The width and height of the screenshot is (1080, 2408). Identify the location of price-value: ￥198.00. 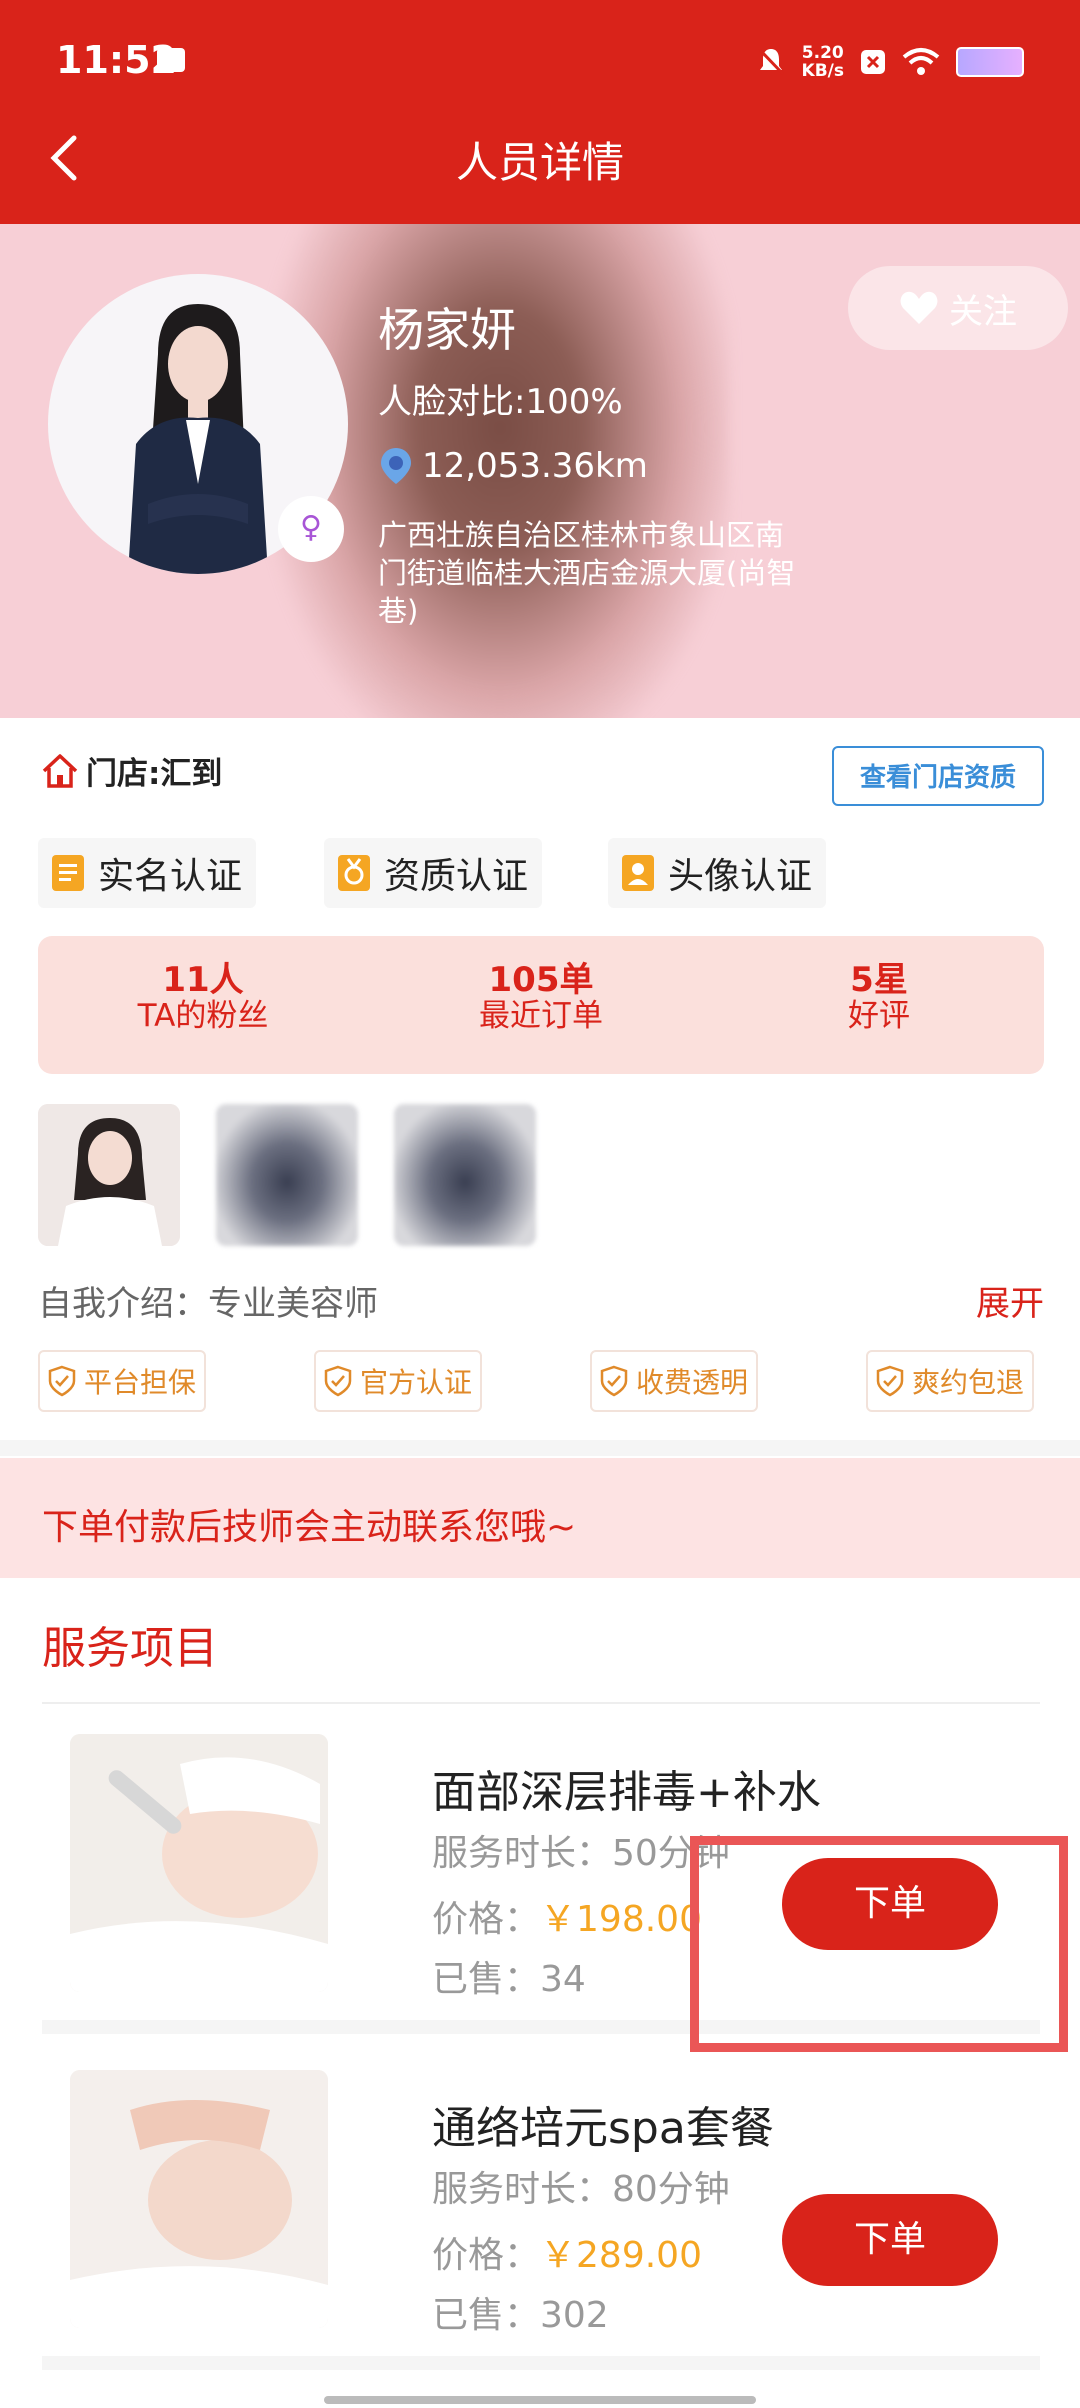
(621, 1919).